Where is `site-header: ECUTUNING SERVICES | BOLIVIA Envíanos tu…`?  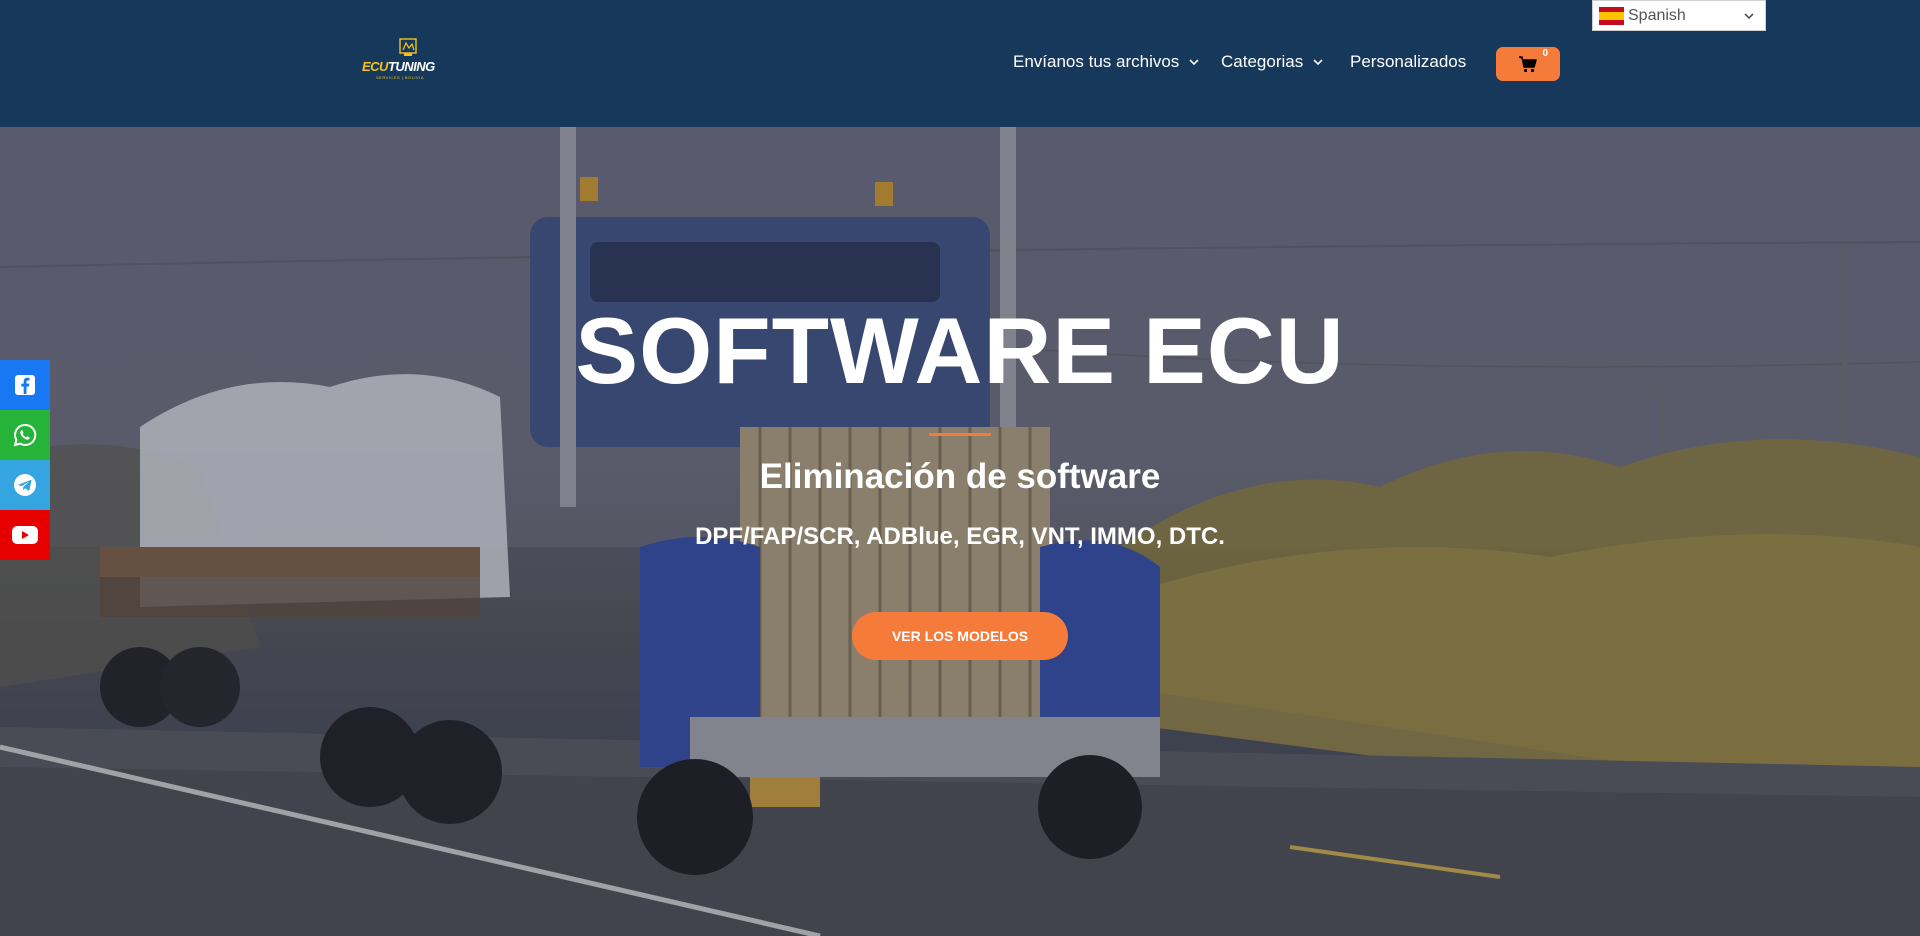
site-header: ECUTUNING SERVICES | BOLIVIA Envíanos tu… is located at coordinates (960, 63).